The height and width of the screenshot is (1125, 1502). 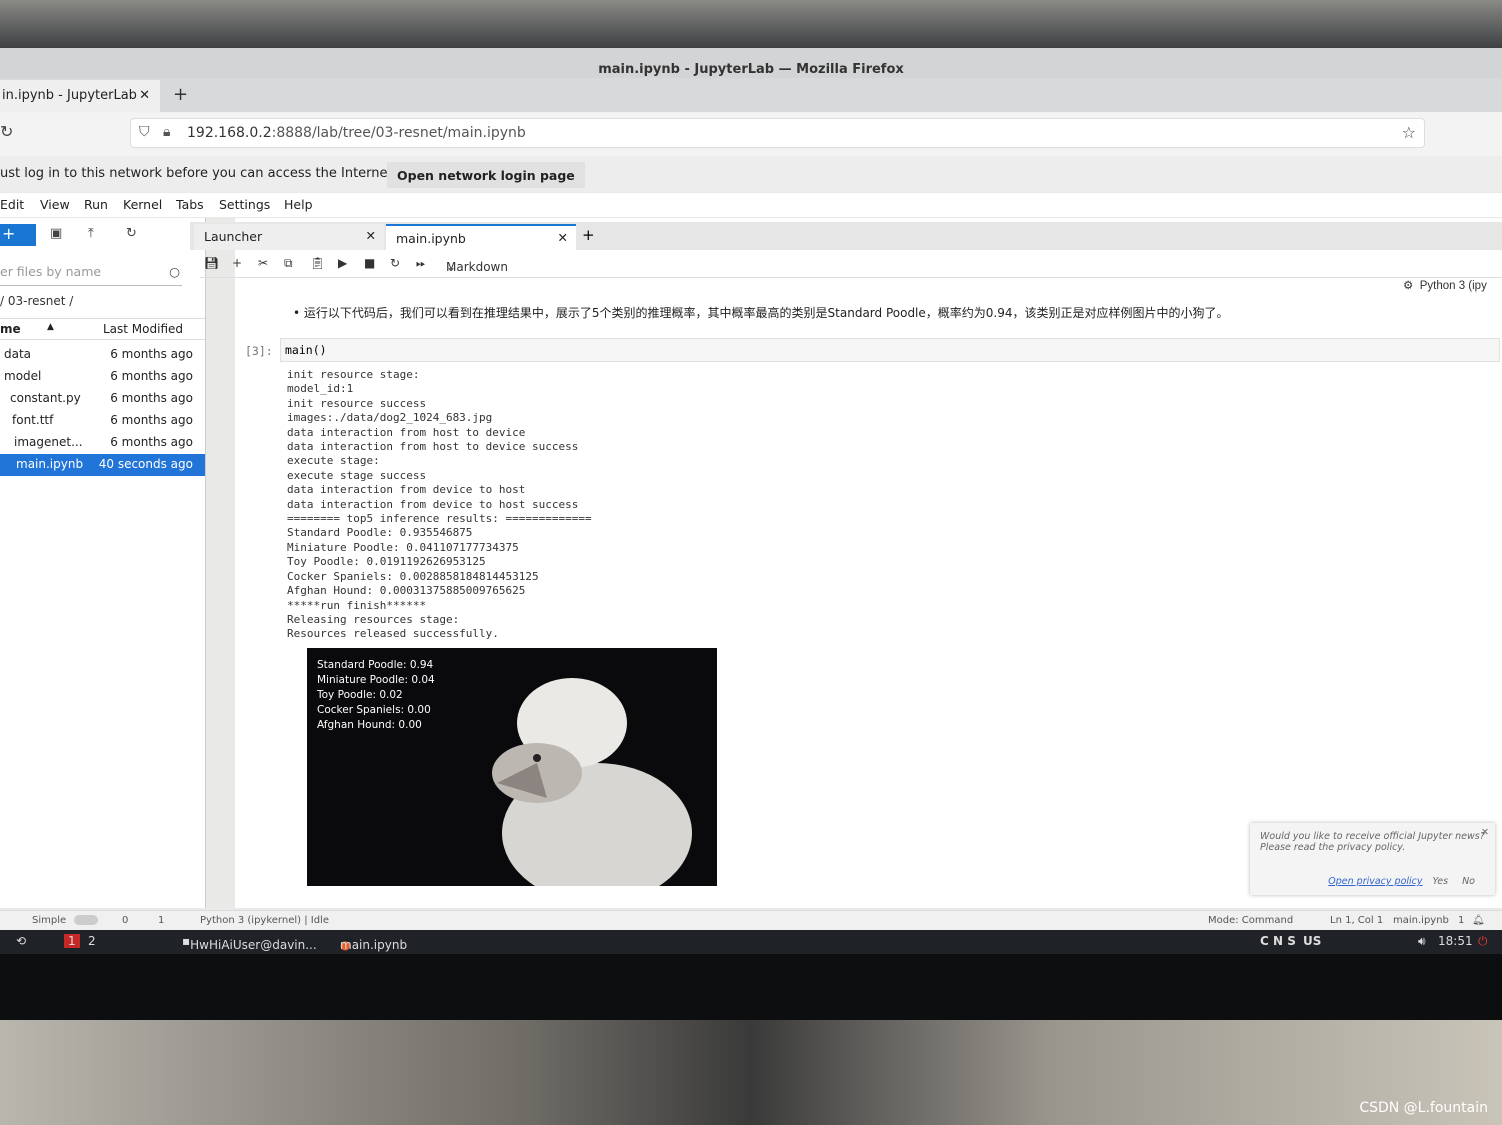 I want to click on yes-button: Yes, so click(x=1441, y=881).